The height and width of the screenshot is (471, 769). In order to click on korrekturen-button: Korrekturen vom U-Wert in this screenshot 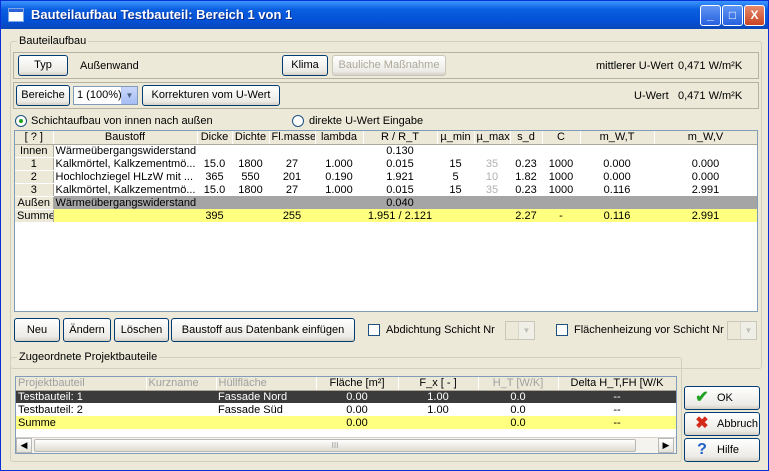, I will do `click(211, 95)`.